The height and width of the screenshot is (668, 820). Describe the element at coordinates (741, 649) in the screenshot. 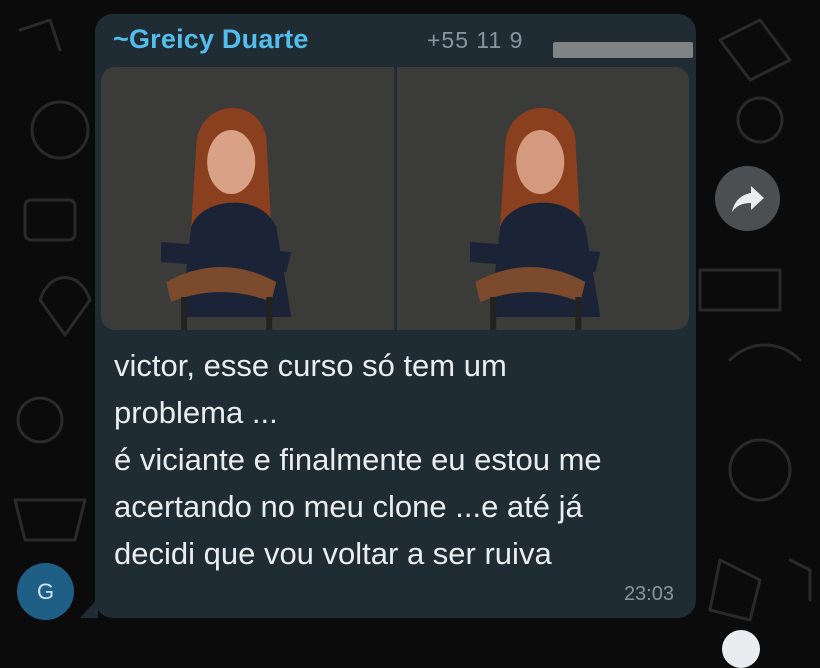

I see `scroll-indicator` at that location.